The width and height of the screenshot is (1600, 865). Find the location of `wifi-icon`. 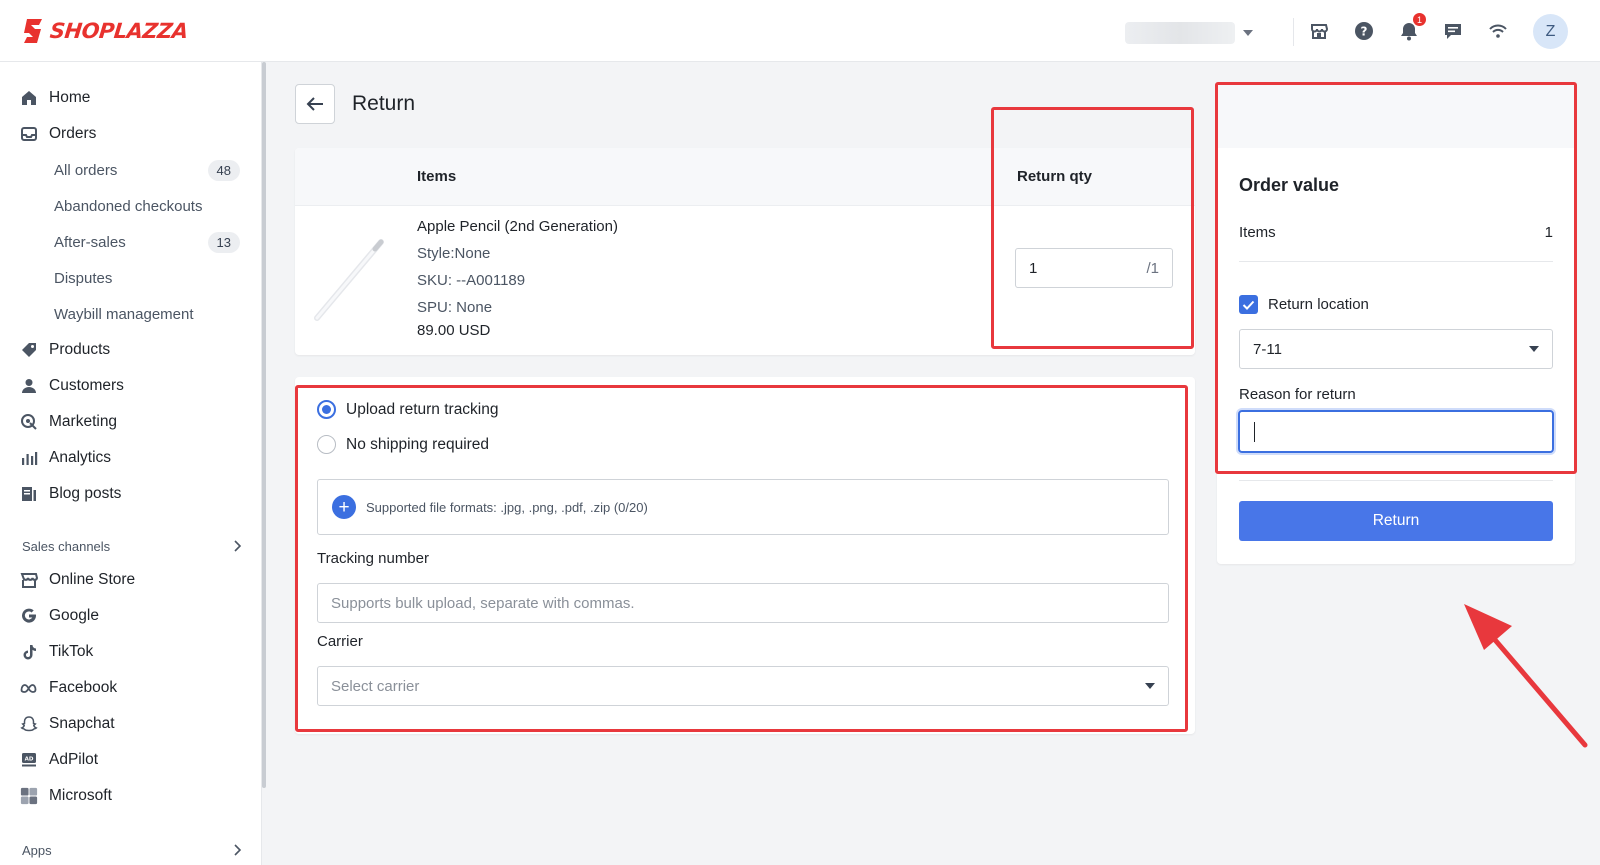

wifi-icon is located at coordinates (1498, 31).